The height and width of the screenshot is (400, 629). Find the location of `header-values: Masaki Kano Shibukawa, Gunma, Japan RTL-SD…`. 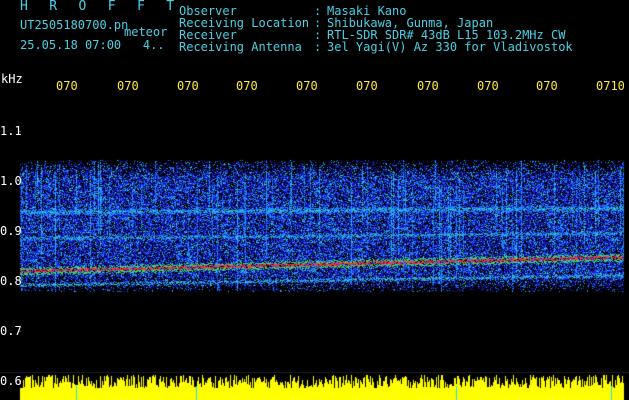

header-values: Masaki Kano Shibukawa, Gunma, Japan RTL-SD… is located at coordinates (450, 29).